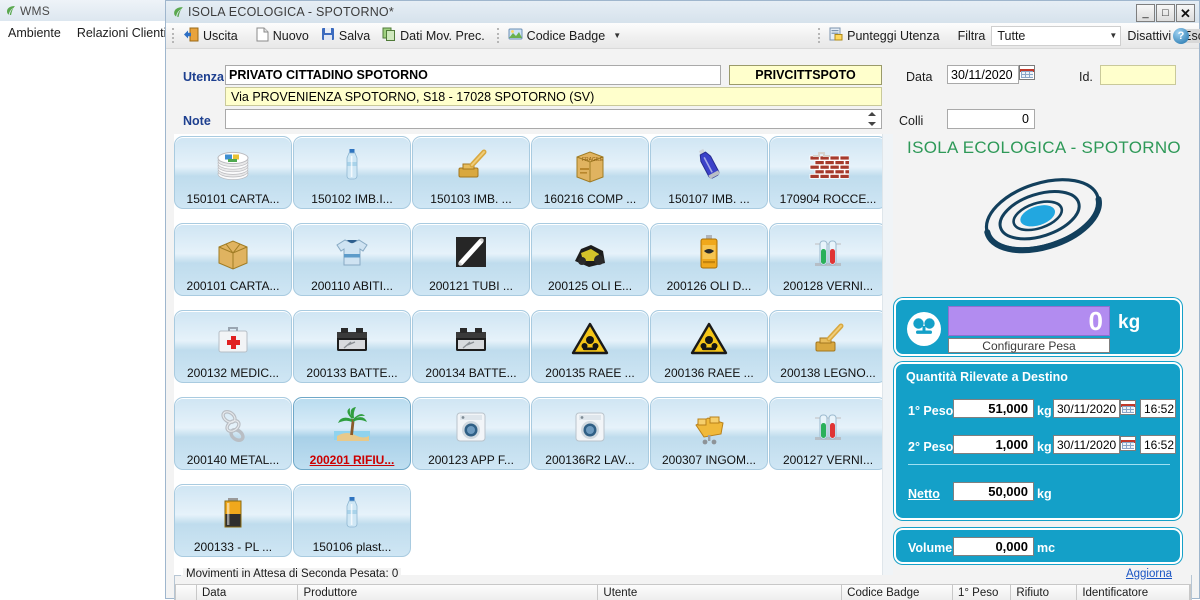 This screenshot has width=1200, height=600. Describe the element at coordinates (1086, 444) in the screenshot. I see `peso2-date: 30/11/2020` at that location.